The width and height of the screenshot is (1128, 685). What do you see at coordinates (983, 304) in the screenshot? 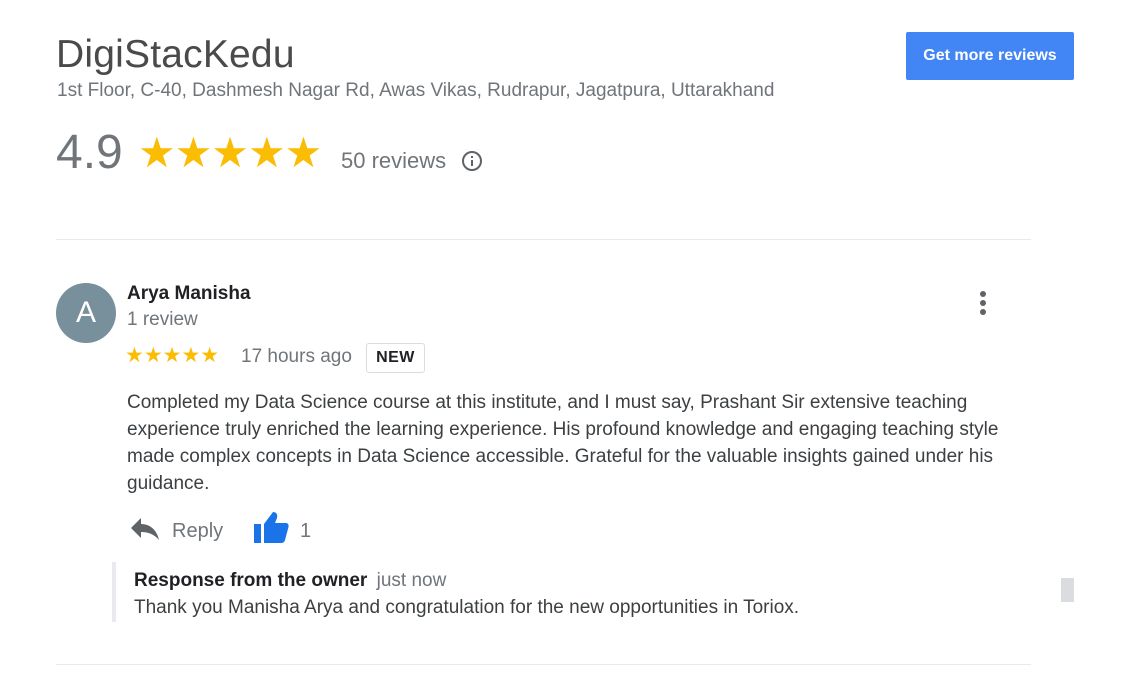
I see `more-vert-icon` at bounding box center [983, 304].